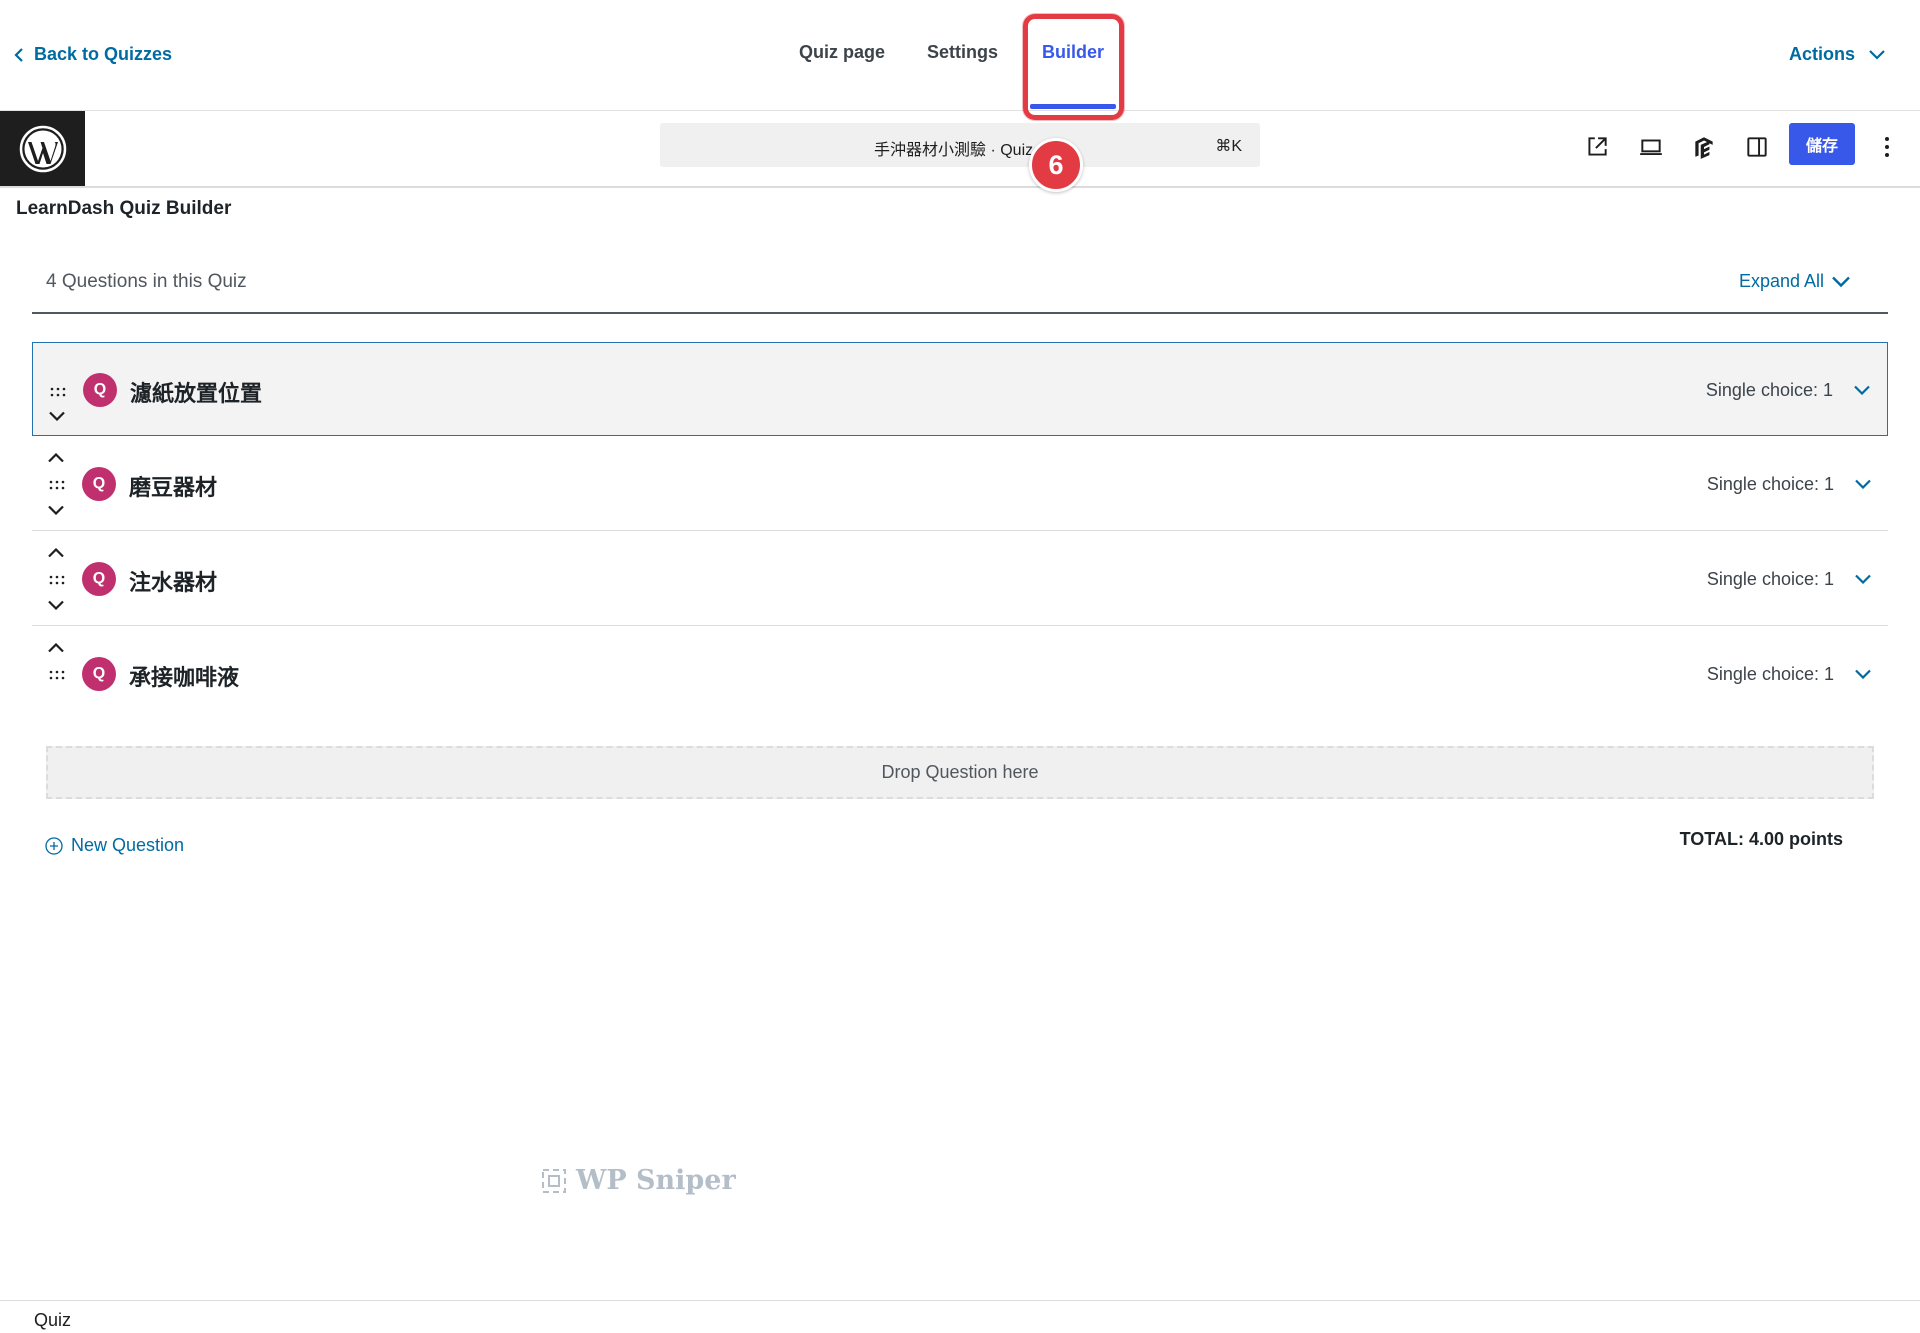  I want to click on external-link-icon, so click(1597, 147).